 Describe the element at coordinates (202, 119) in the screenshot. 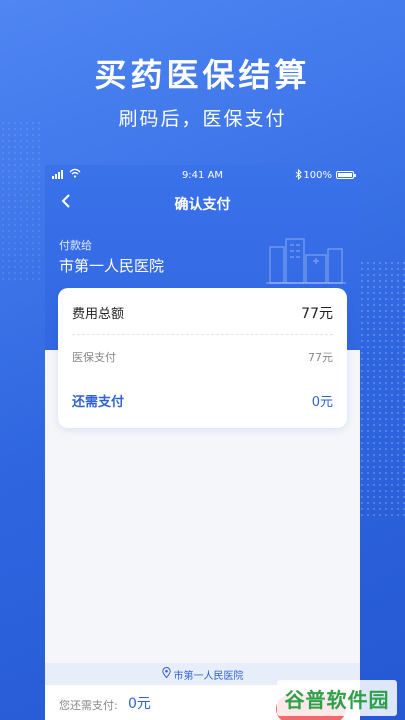

I see `hero-subtitle: 刷码后，医保支付` at that location.